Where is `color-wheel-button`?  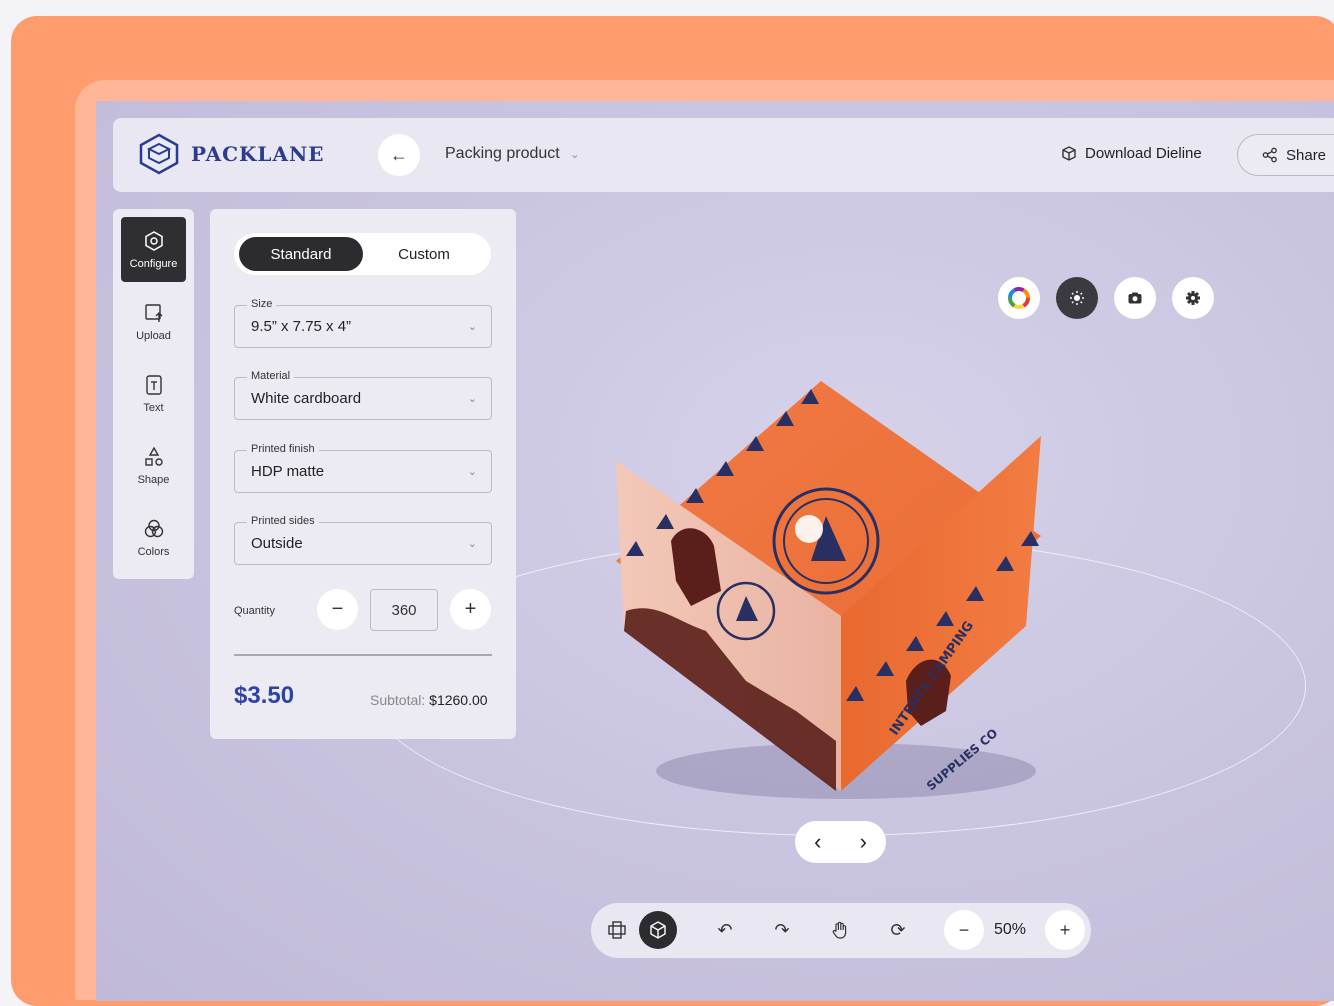 color-wheel-button is located at coordinates (1019, 298).